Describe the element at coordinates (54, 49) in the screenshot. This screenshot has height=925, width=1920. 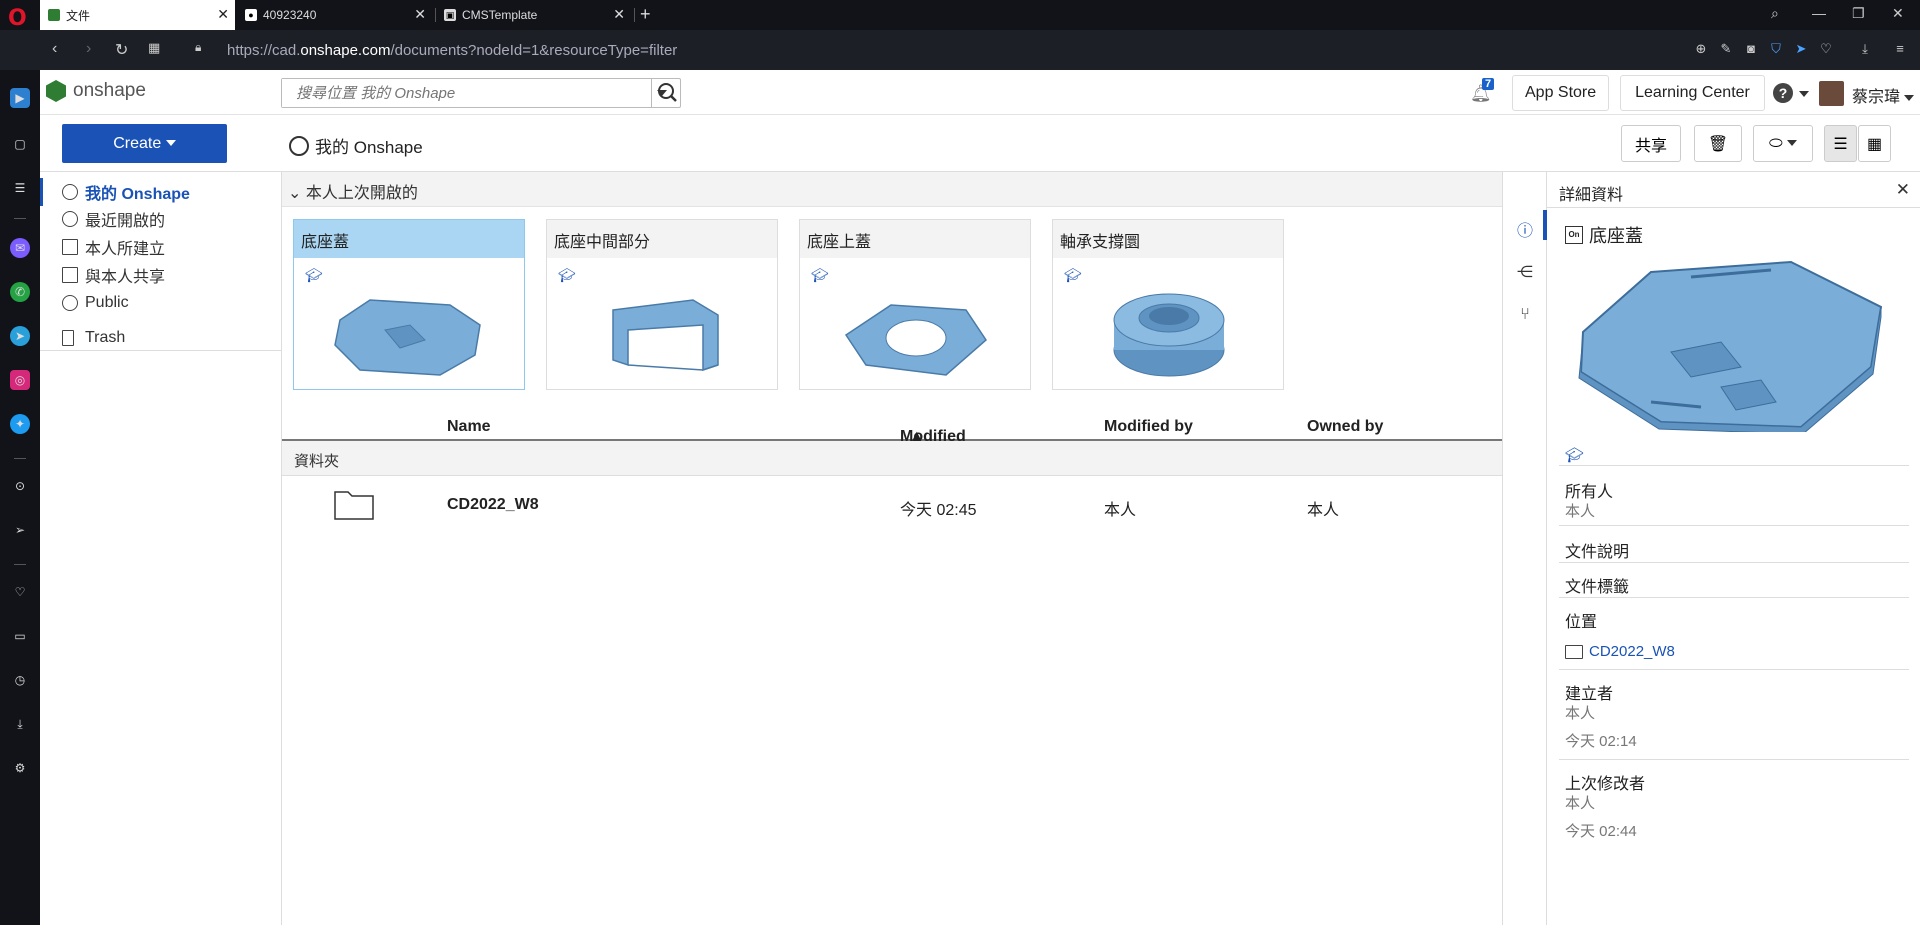
I see `back-icon: ‹` at that location.